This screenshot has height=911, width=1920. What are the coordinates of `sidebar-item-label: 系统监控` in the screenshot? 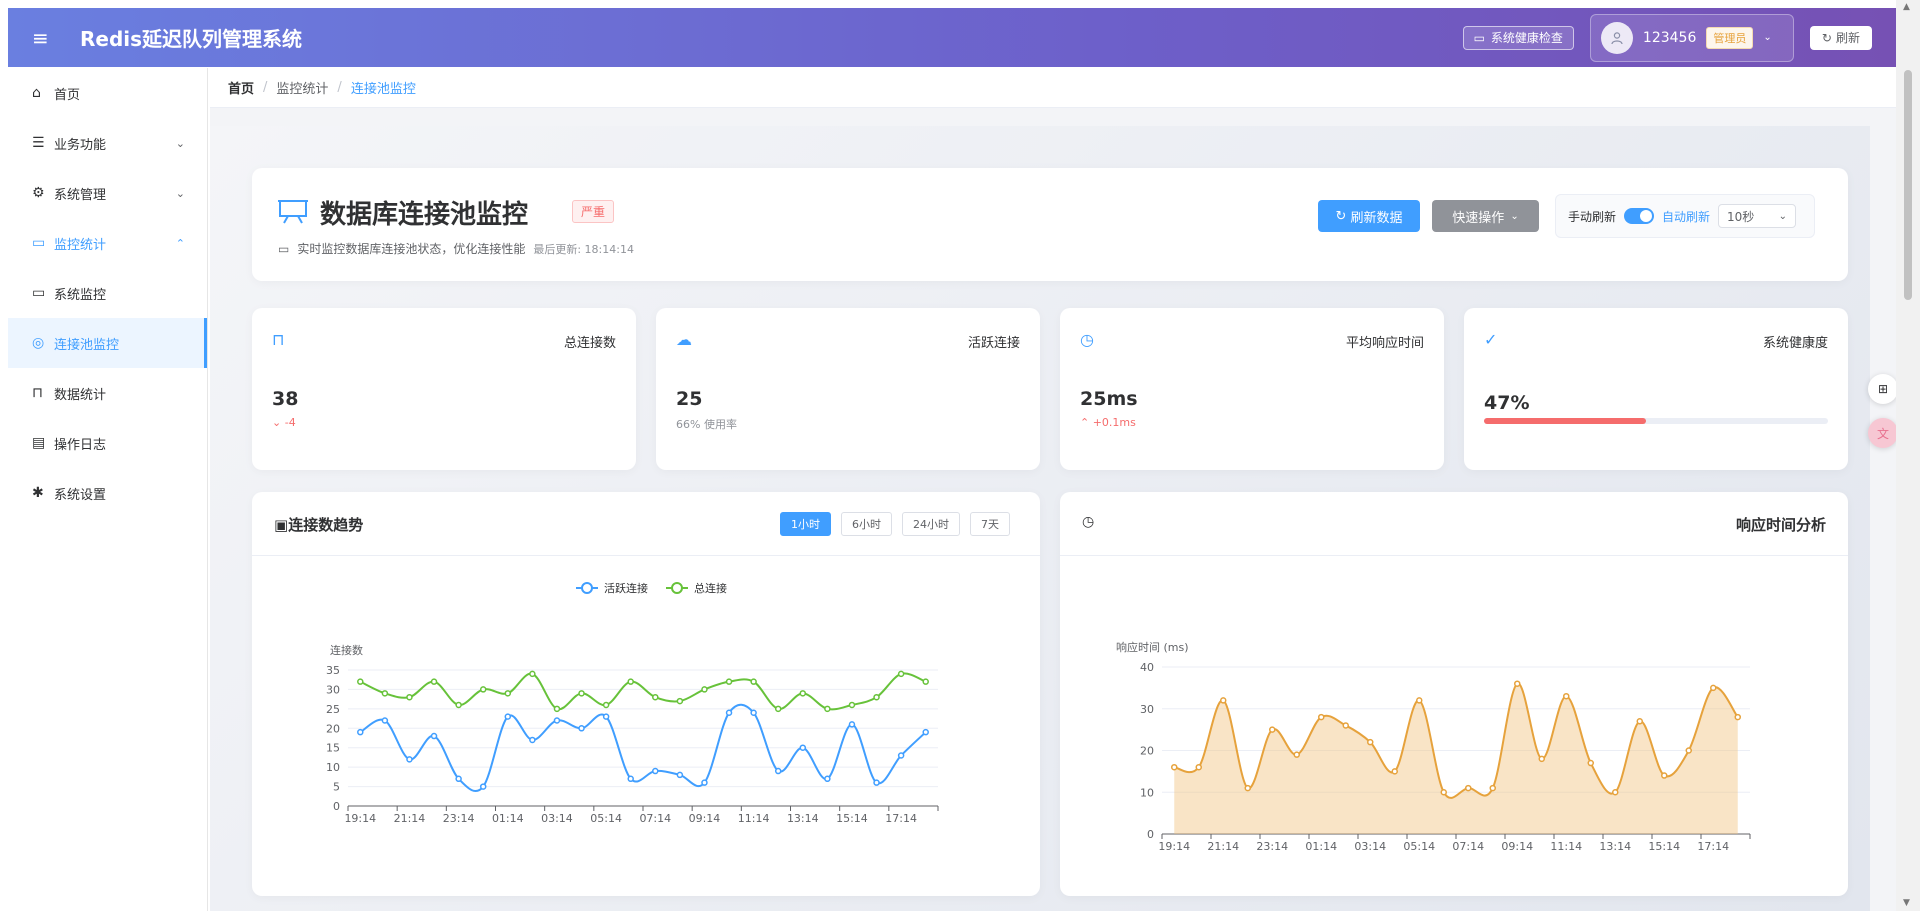 It's located at (80, 295).